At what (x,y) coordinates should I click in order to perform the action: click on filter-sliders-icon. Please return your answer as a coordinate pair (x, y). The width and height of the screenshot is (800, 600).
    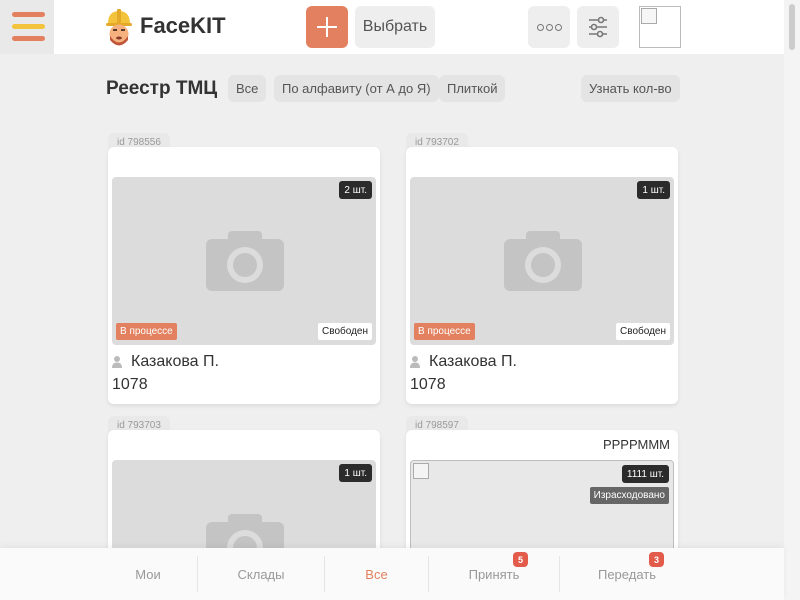
    Looking at the image, I should click on (598, 27).